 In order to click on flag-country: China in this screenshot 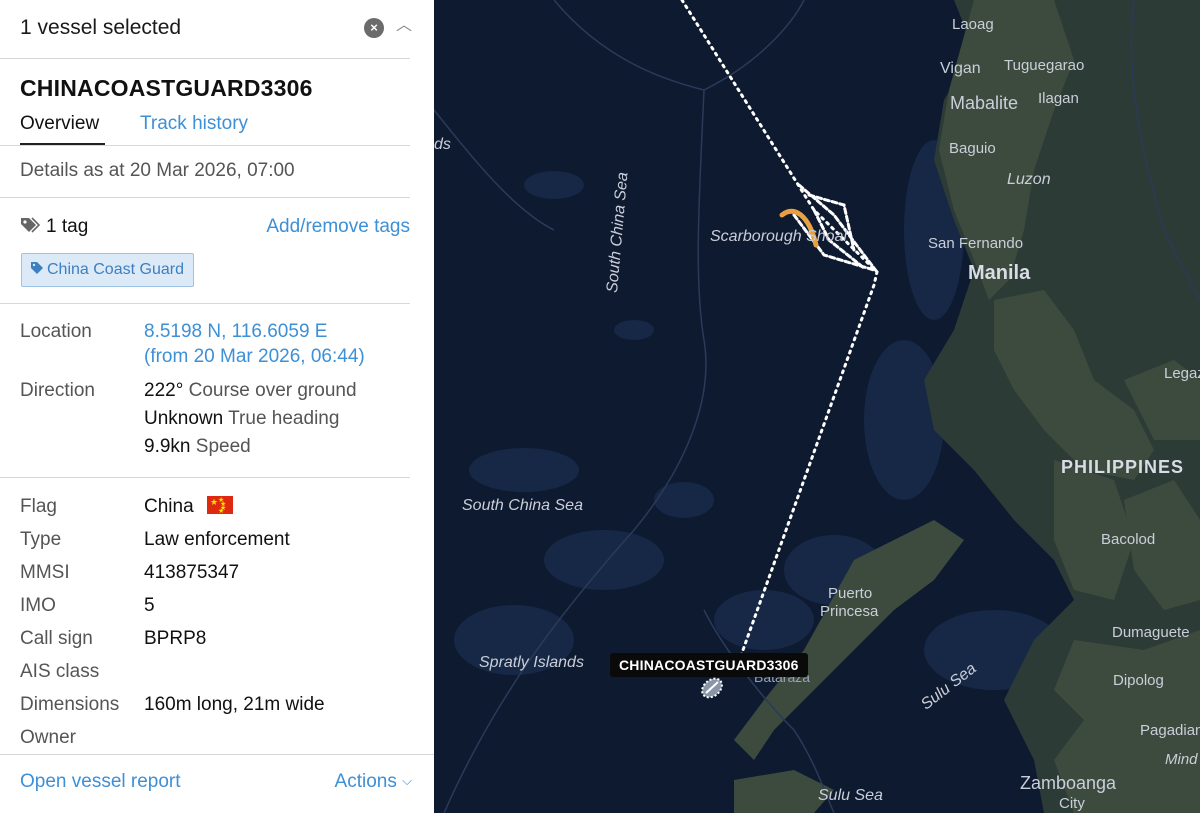, I will do `click(169, 506)`.